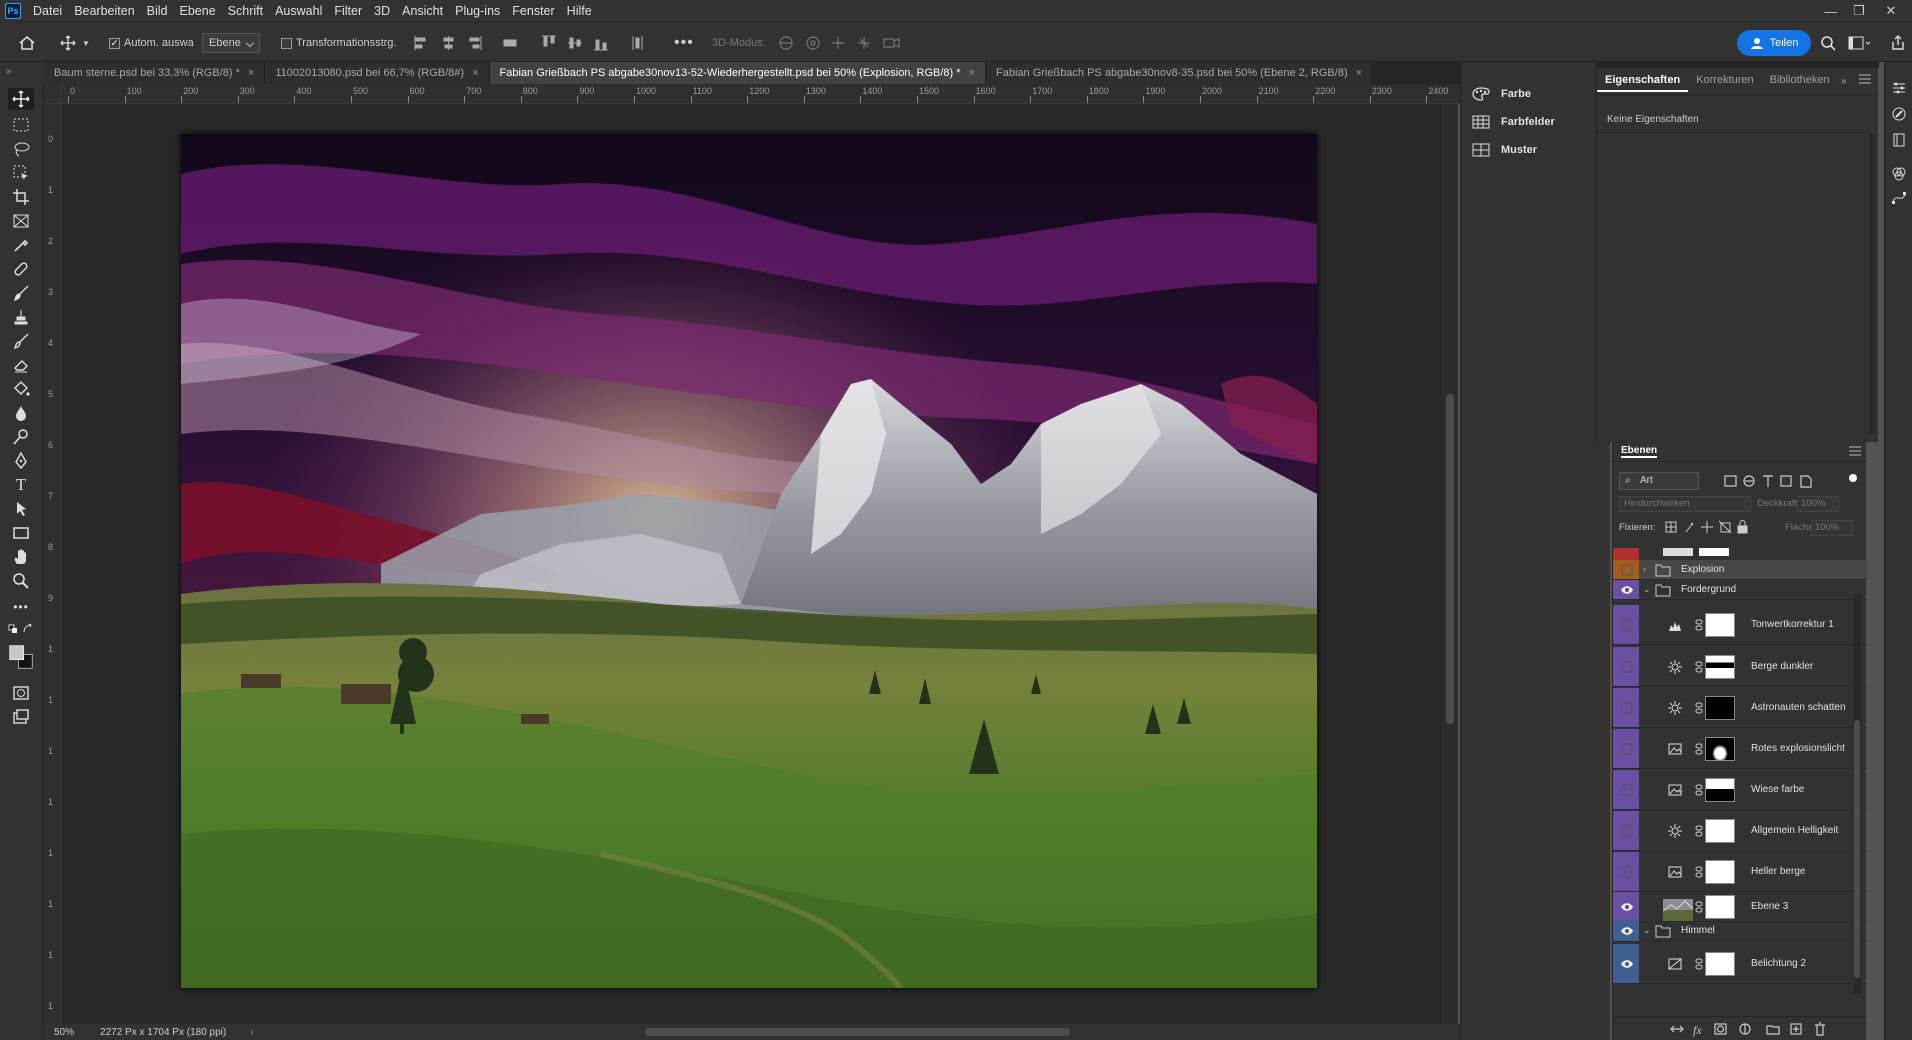 The image size is (1912, 1040). What do you see at coordinates (21, 365) in the screenshot?
I see `eraser-tool-icon` at bounding box center [21, 365].